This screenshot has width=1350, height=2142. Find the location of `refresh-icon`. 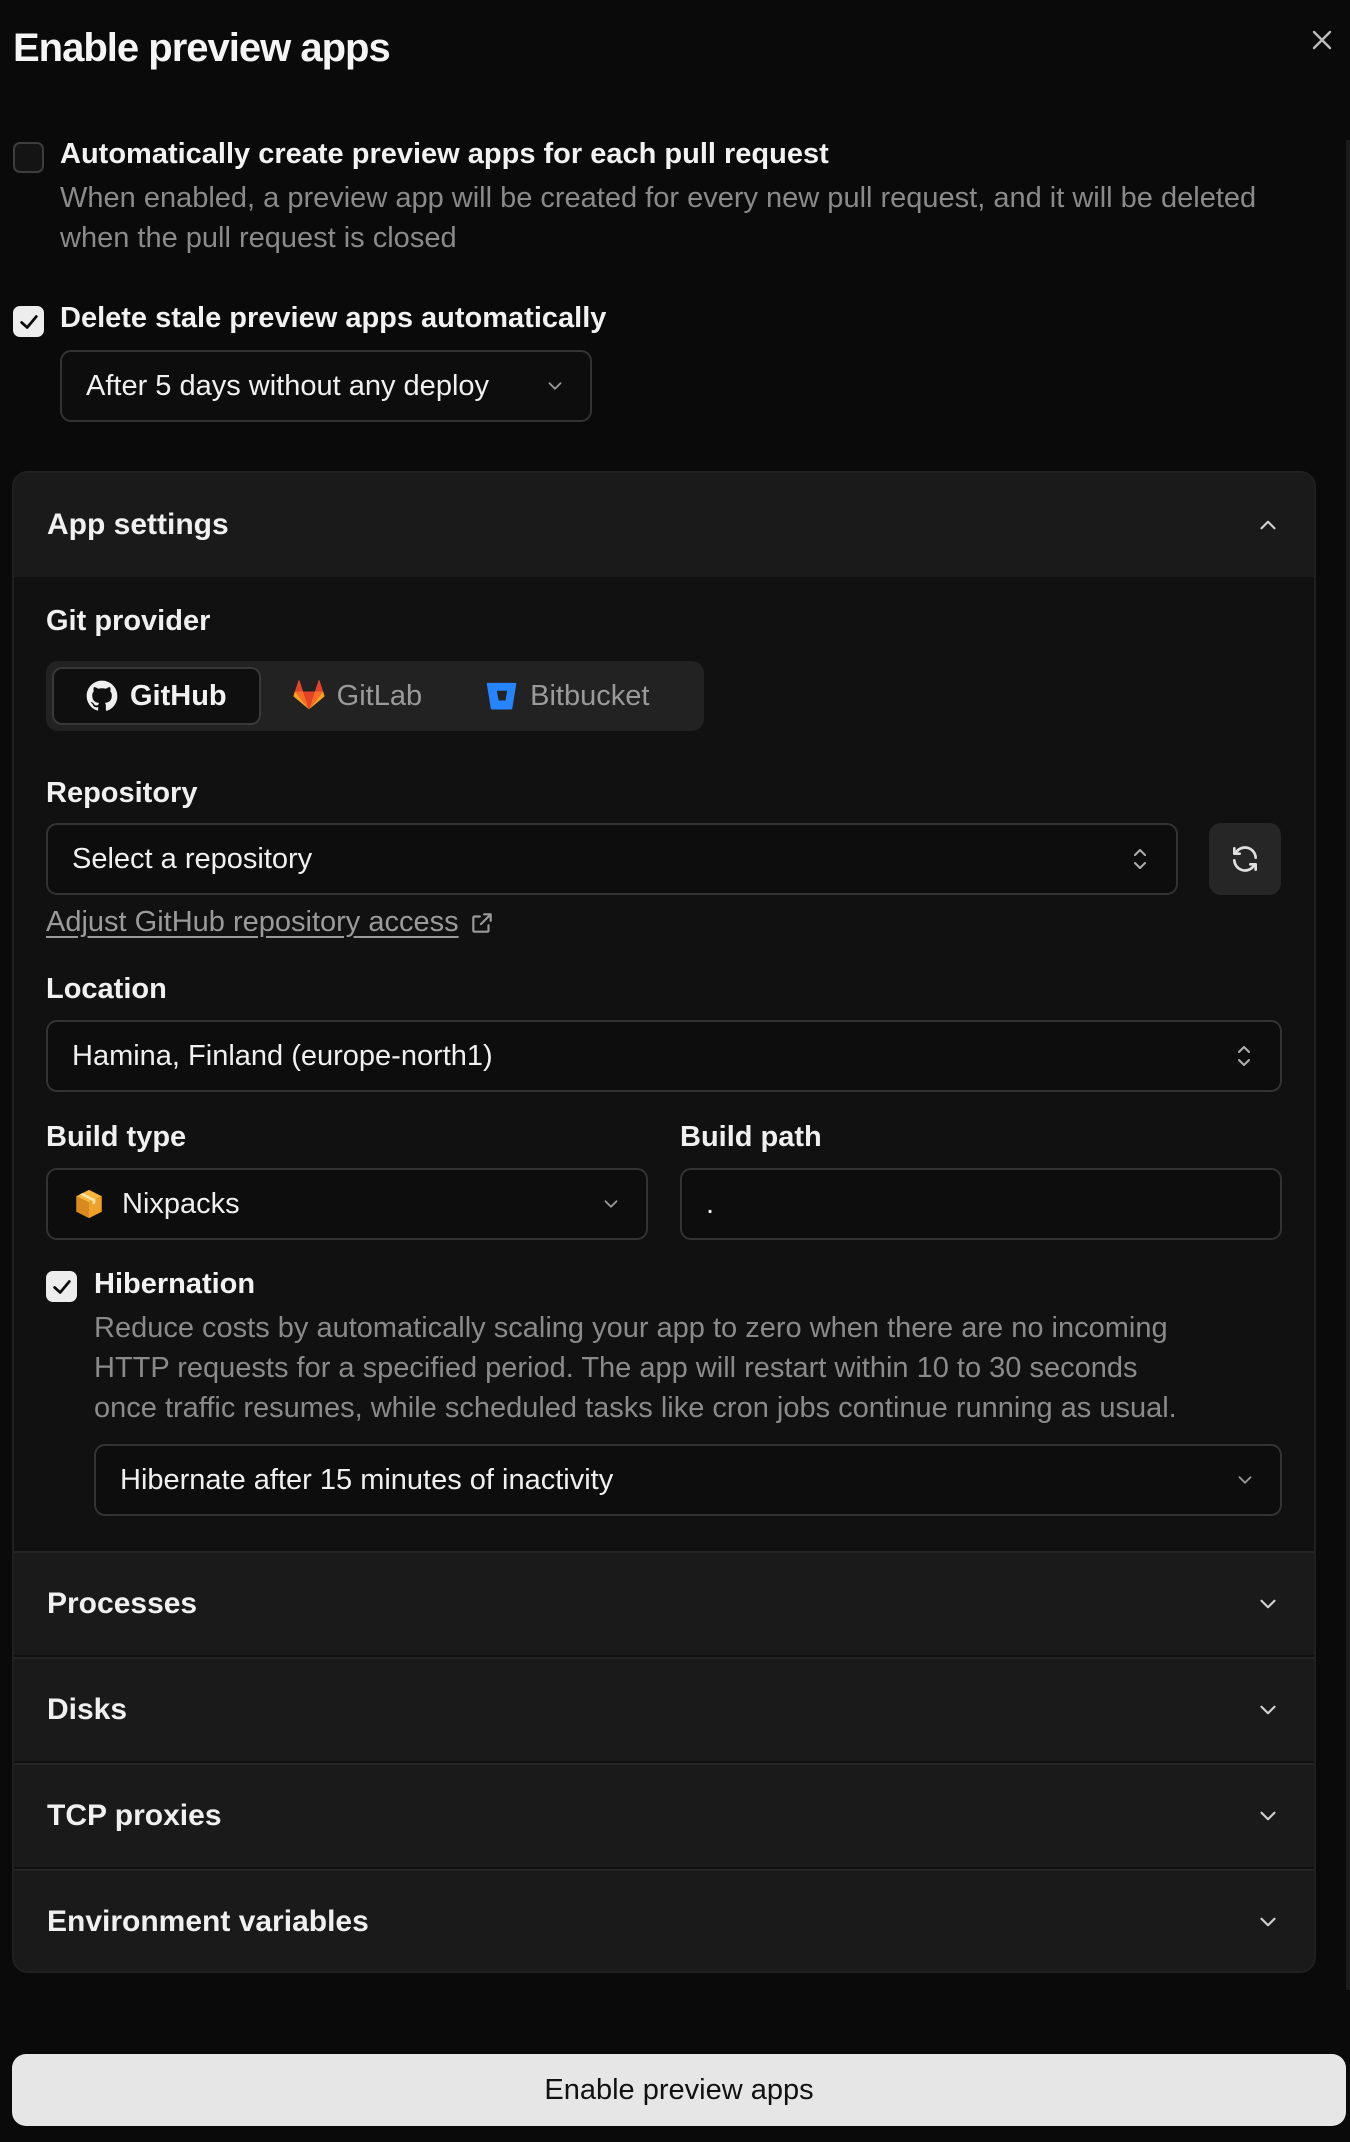

refresh-icon is located at coordinates (1245, 859).